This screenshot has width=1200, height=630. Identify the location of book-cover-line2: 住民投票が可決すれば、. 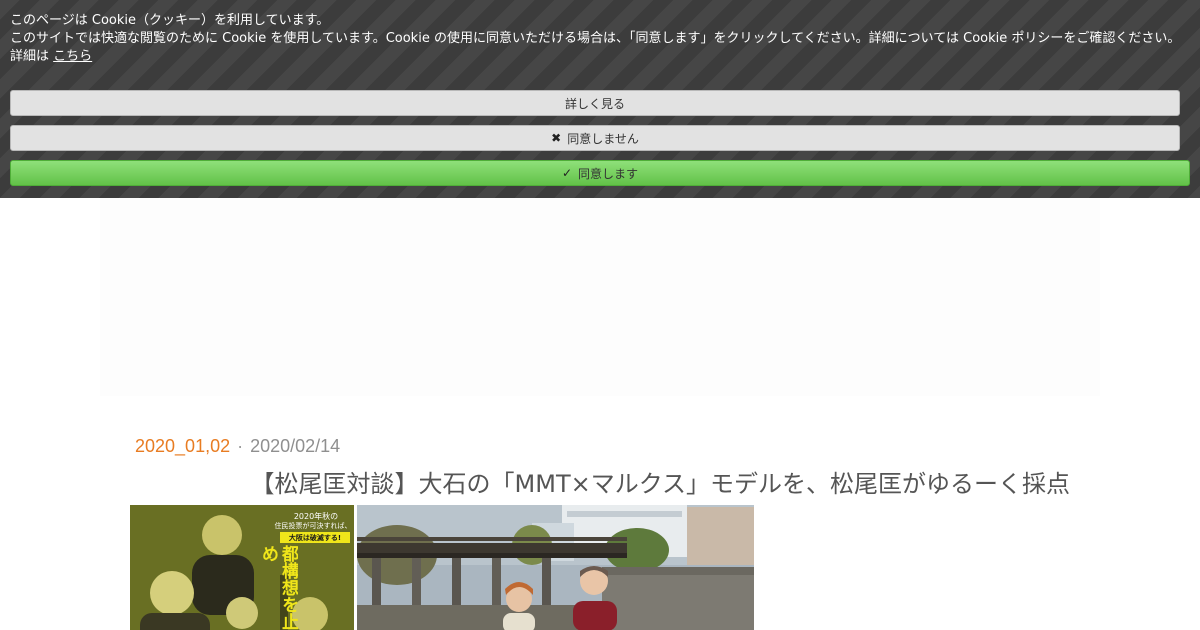
(313, 526).